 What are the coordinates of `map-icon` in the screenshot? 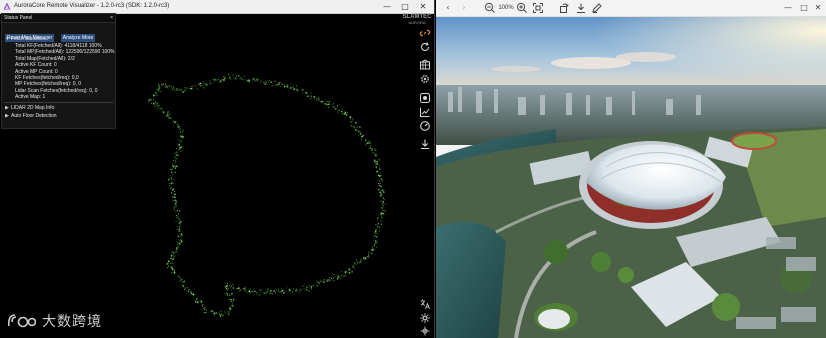 It's located at (425, 65).